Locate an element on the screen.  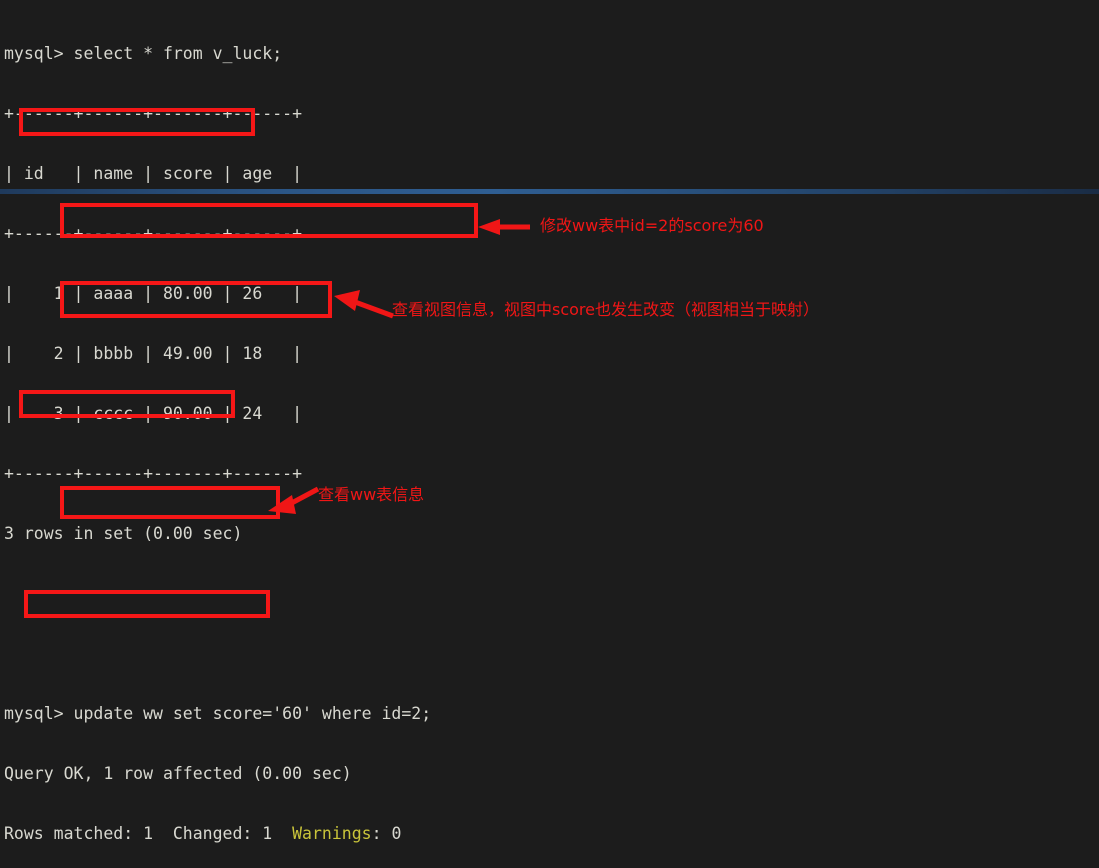
rows-matched-text: Rows matched: 1 Changed: 1 is located at coordinates (148, 833).